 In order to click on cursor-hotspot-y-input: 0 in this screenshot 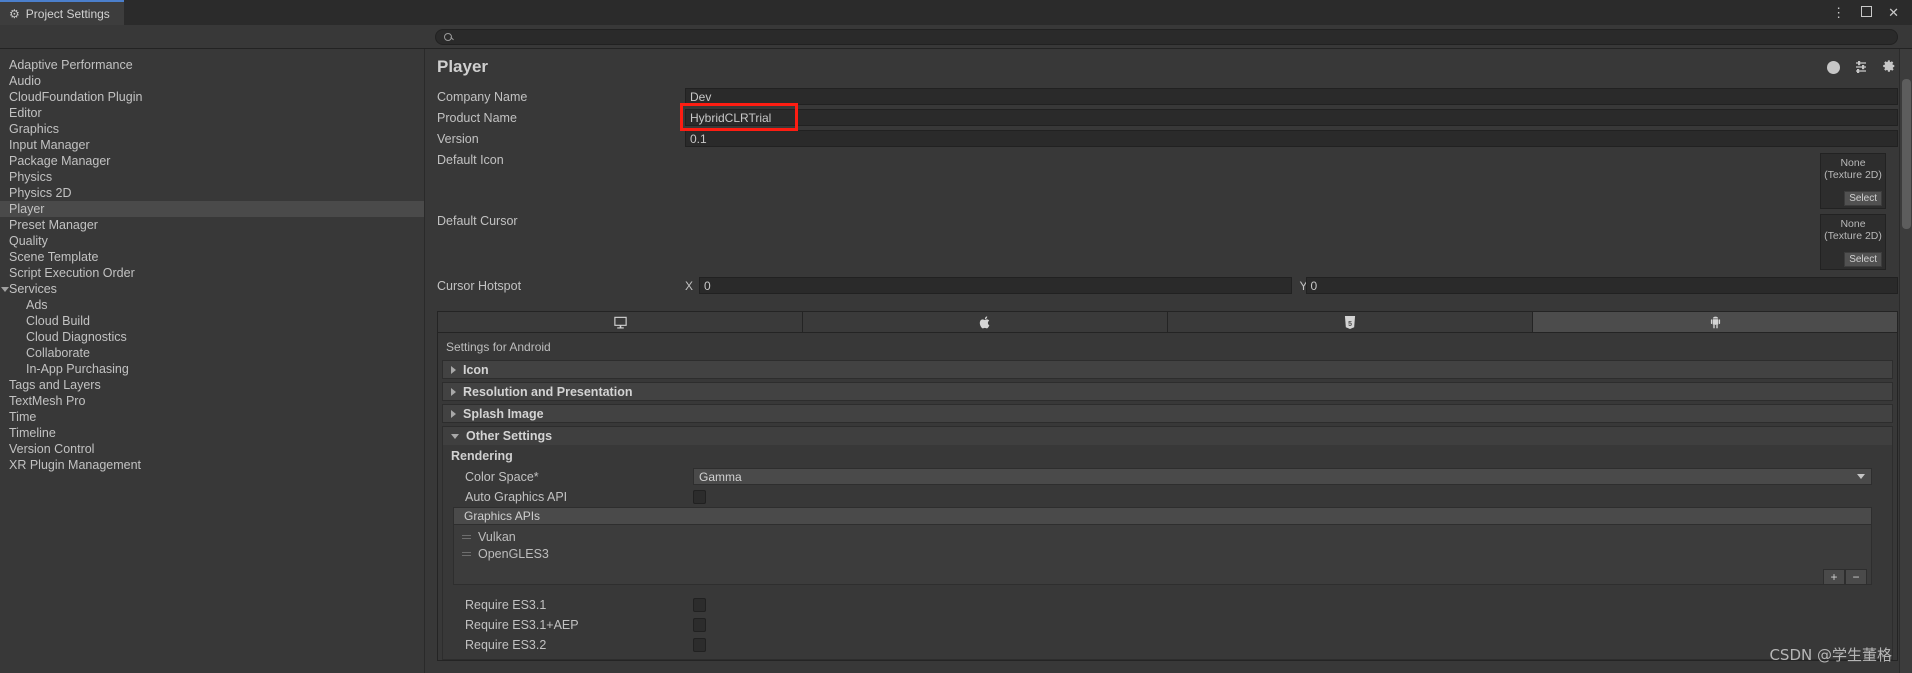, I will do `click(1601, 285)`.